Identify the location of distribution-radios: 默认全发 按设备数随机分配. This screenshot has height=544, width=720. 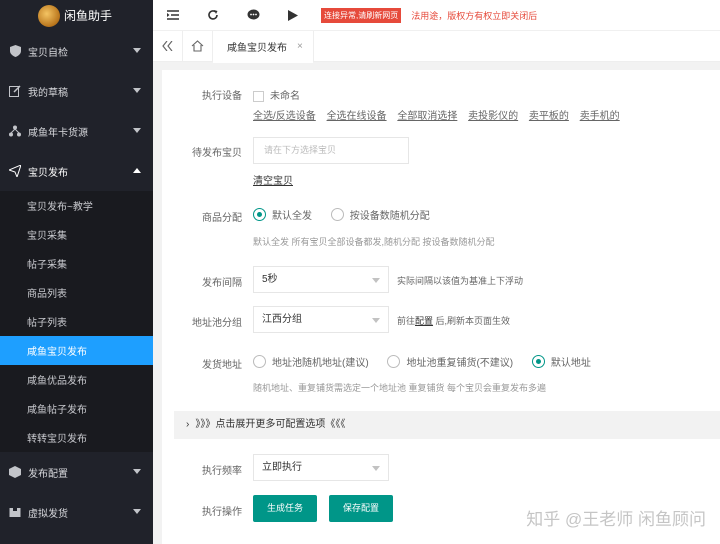
(349, 215).